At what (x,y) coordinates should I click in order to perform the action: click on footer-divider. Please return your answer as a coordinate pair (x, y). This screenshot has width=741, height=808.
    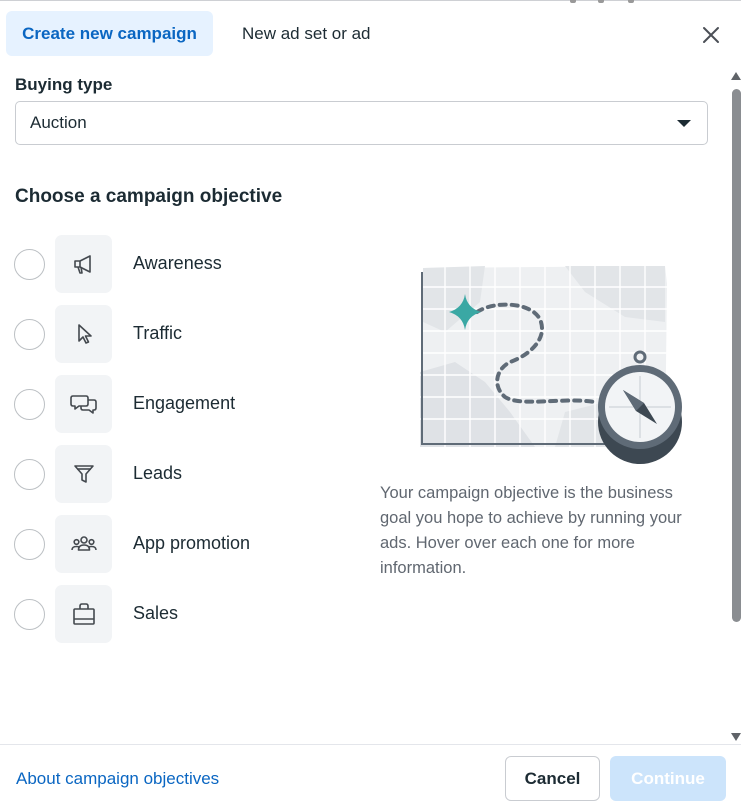
    Looking at the image, I should click on (370, 744).